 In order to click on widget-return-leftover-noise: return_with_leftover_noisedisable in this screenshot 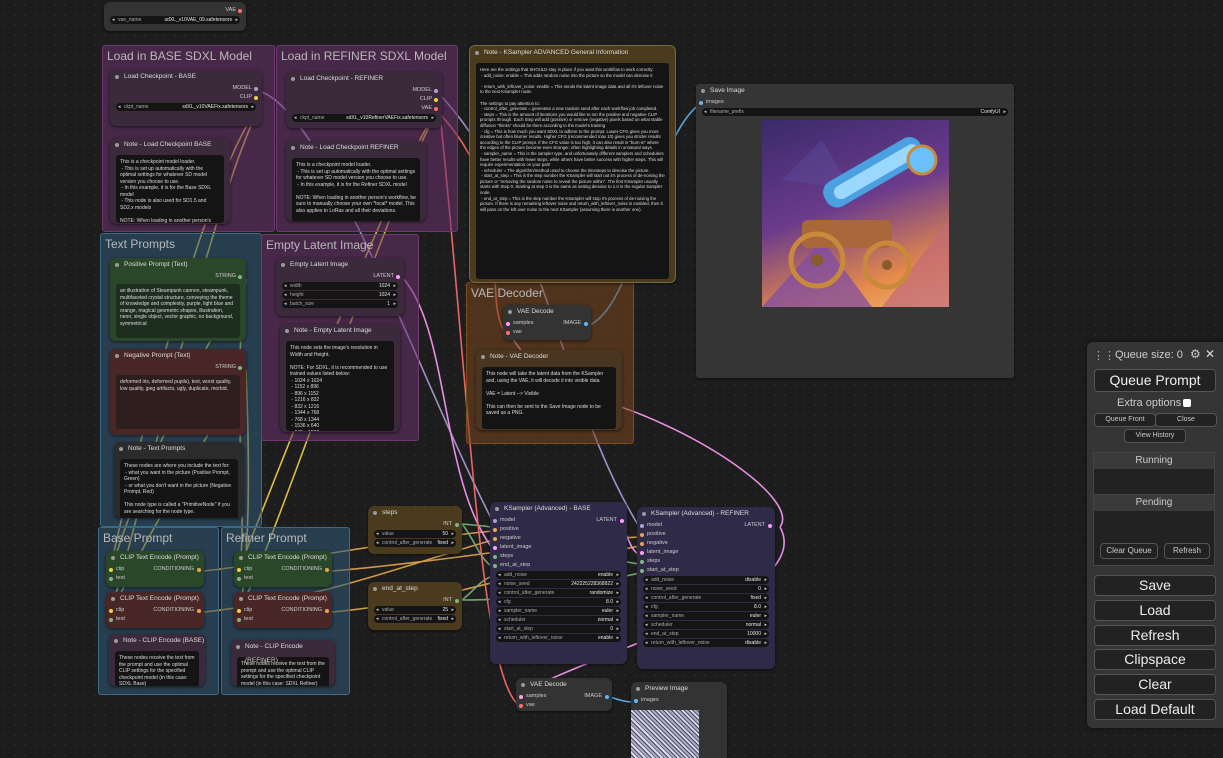, I will do `click(706, 643)`.